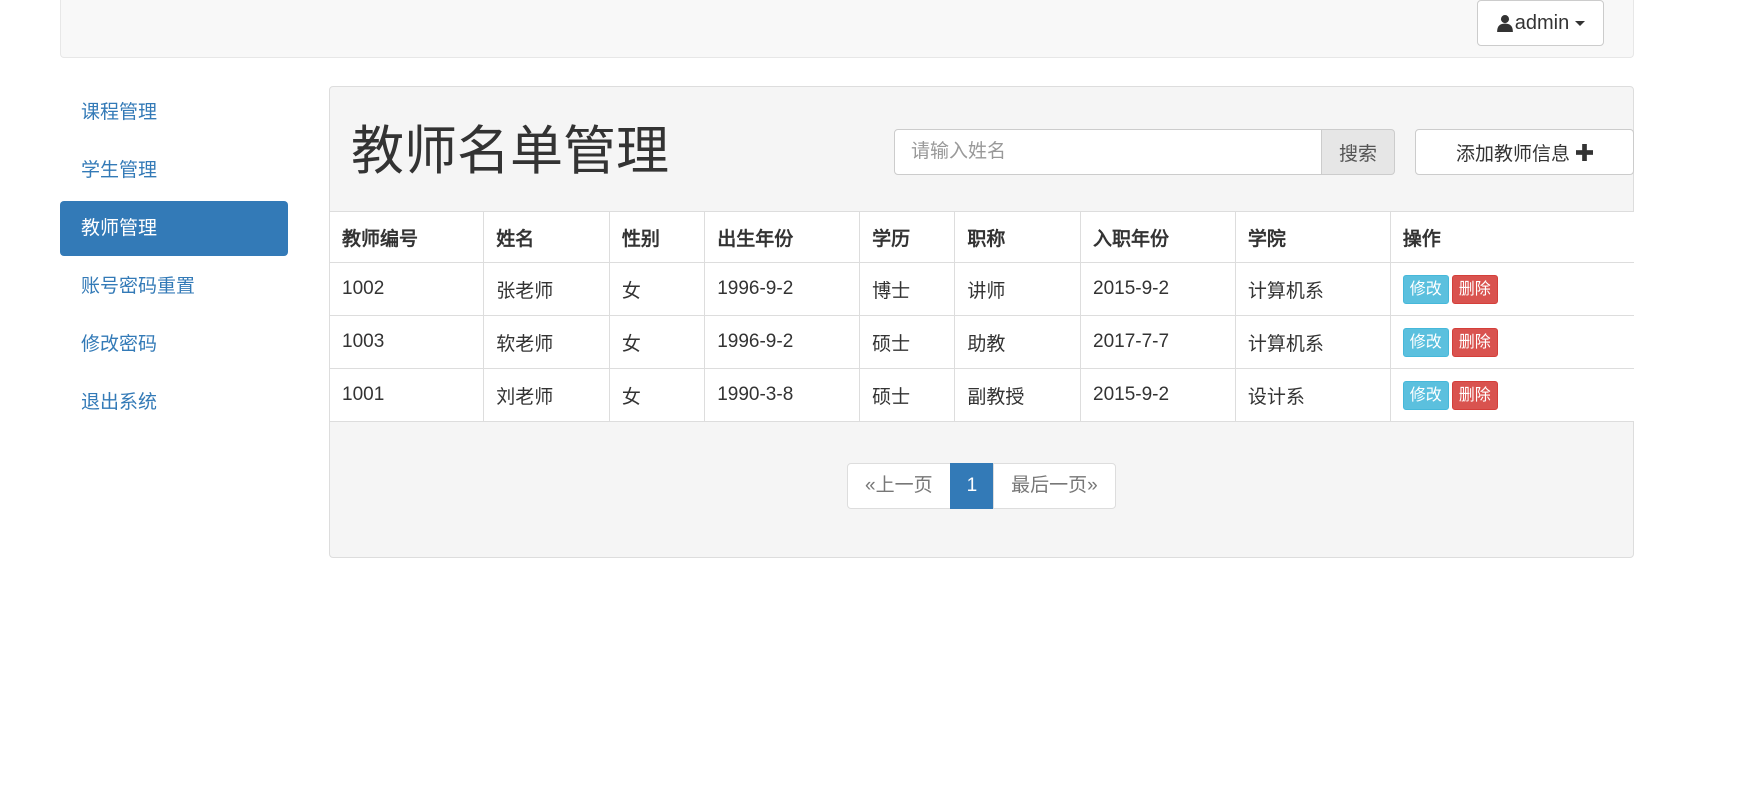  What do you see at coordinates (907, 289) in the screenshot?
I see `table-cell: 博士` at bounding box center [907, 289].